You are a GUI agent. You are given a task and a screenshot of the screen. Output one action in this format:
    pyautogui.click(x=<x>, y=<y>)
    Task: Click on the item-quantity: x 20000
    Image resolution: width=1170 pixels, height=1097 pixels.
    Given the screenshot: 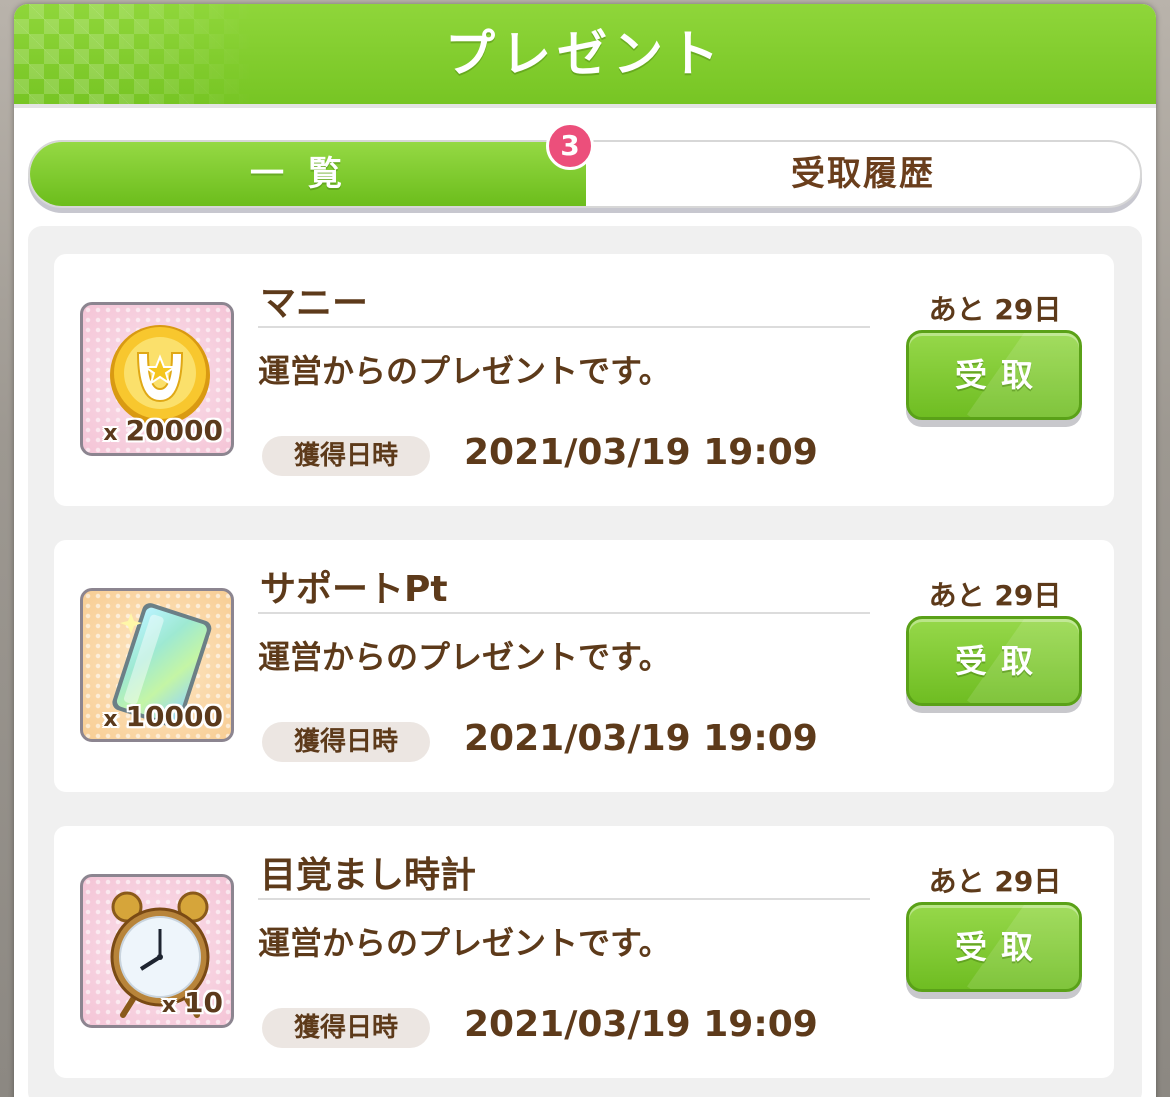 What is the action you would take?
    pyautogui.click(x=163, y=430)
    